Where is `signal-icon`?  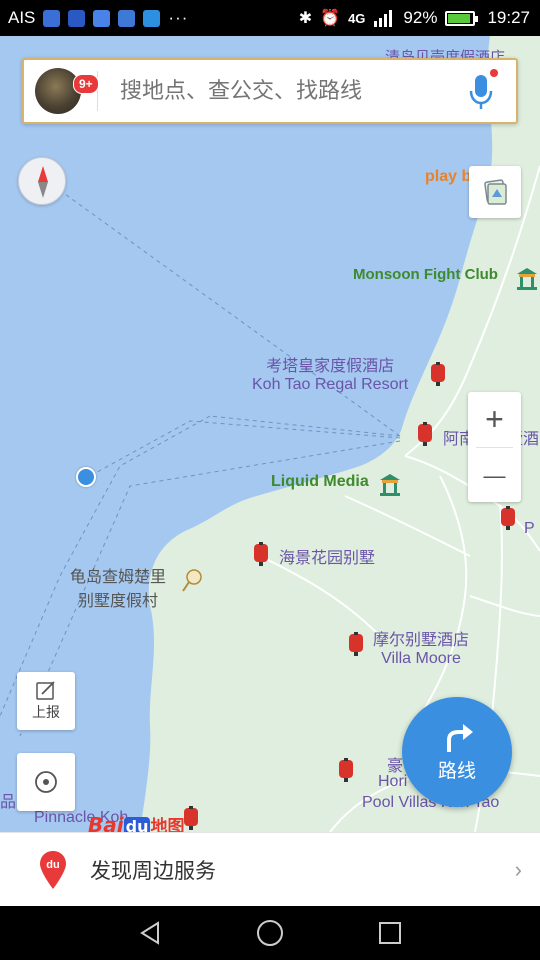 signal-icon is located at coordinates (383, 18).